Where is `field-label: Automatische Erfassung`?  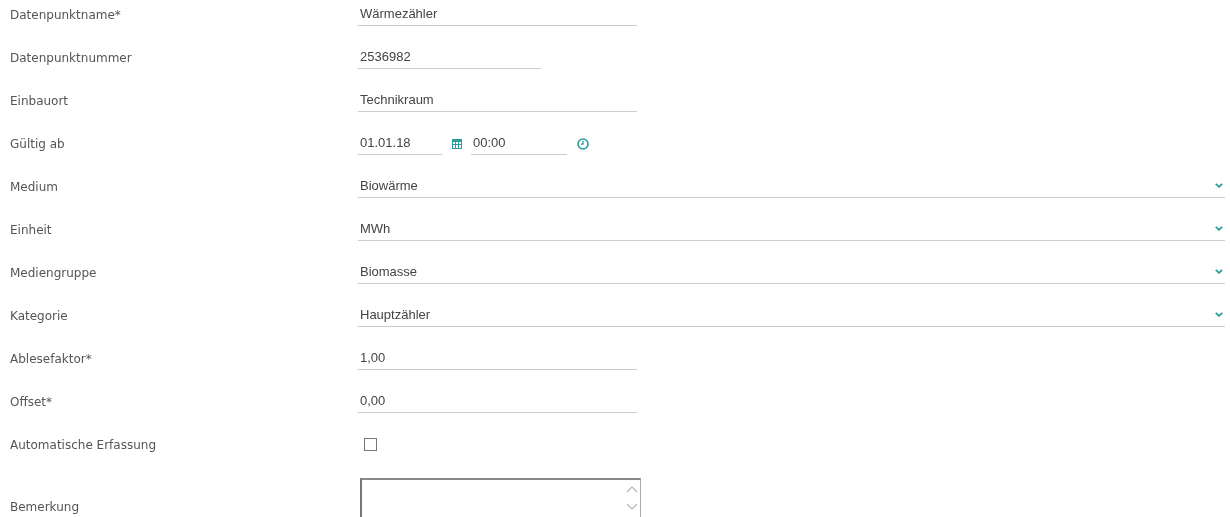
field-label: Automatische Erfassung is located at coordinates (83, 444).